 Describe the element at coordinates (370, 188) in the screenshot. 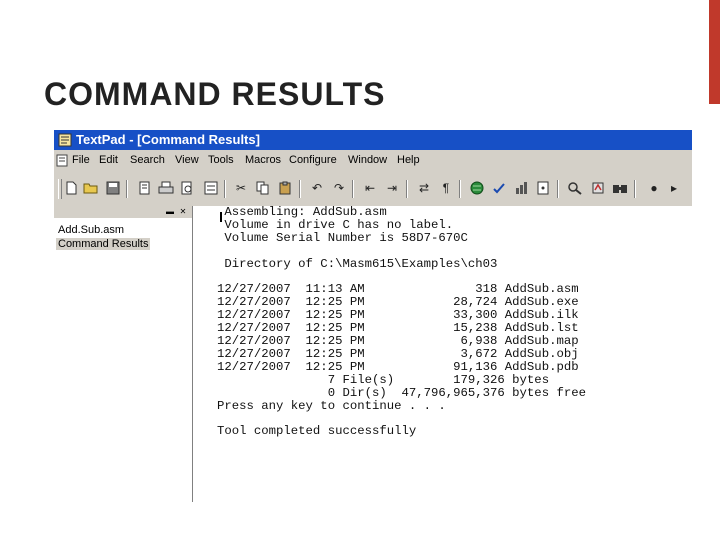

I see `decrease-indent-icon: ⇤` at that location.